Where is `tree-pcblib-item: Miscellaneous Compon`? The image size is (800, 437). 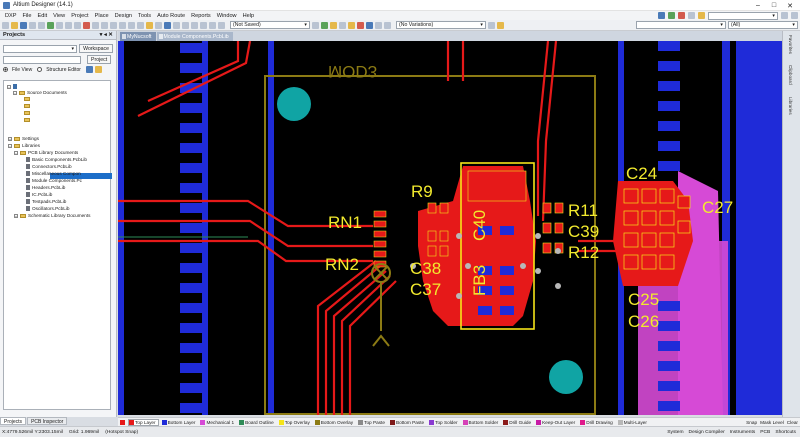
tree-pcblib-item: Miscellaneous Compon is located at coordinates (53, 173).